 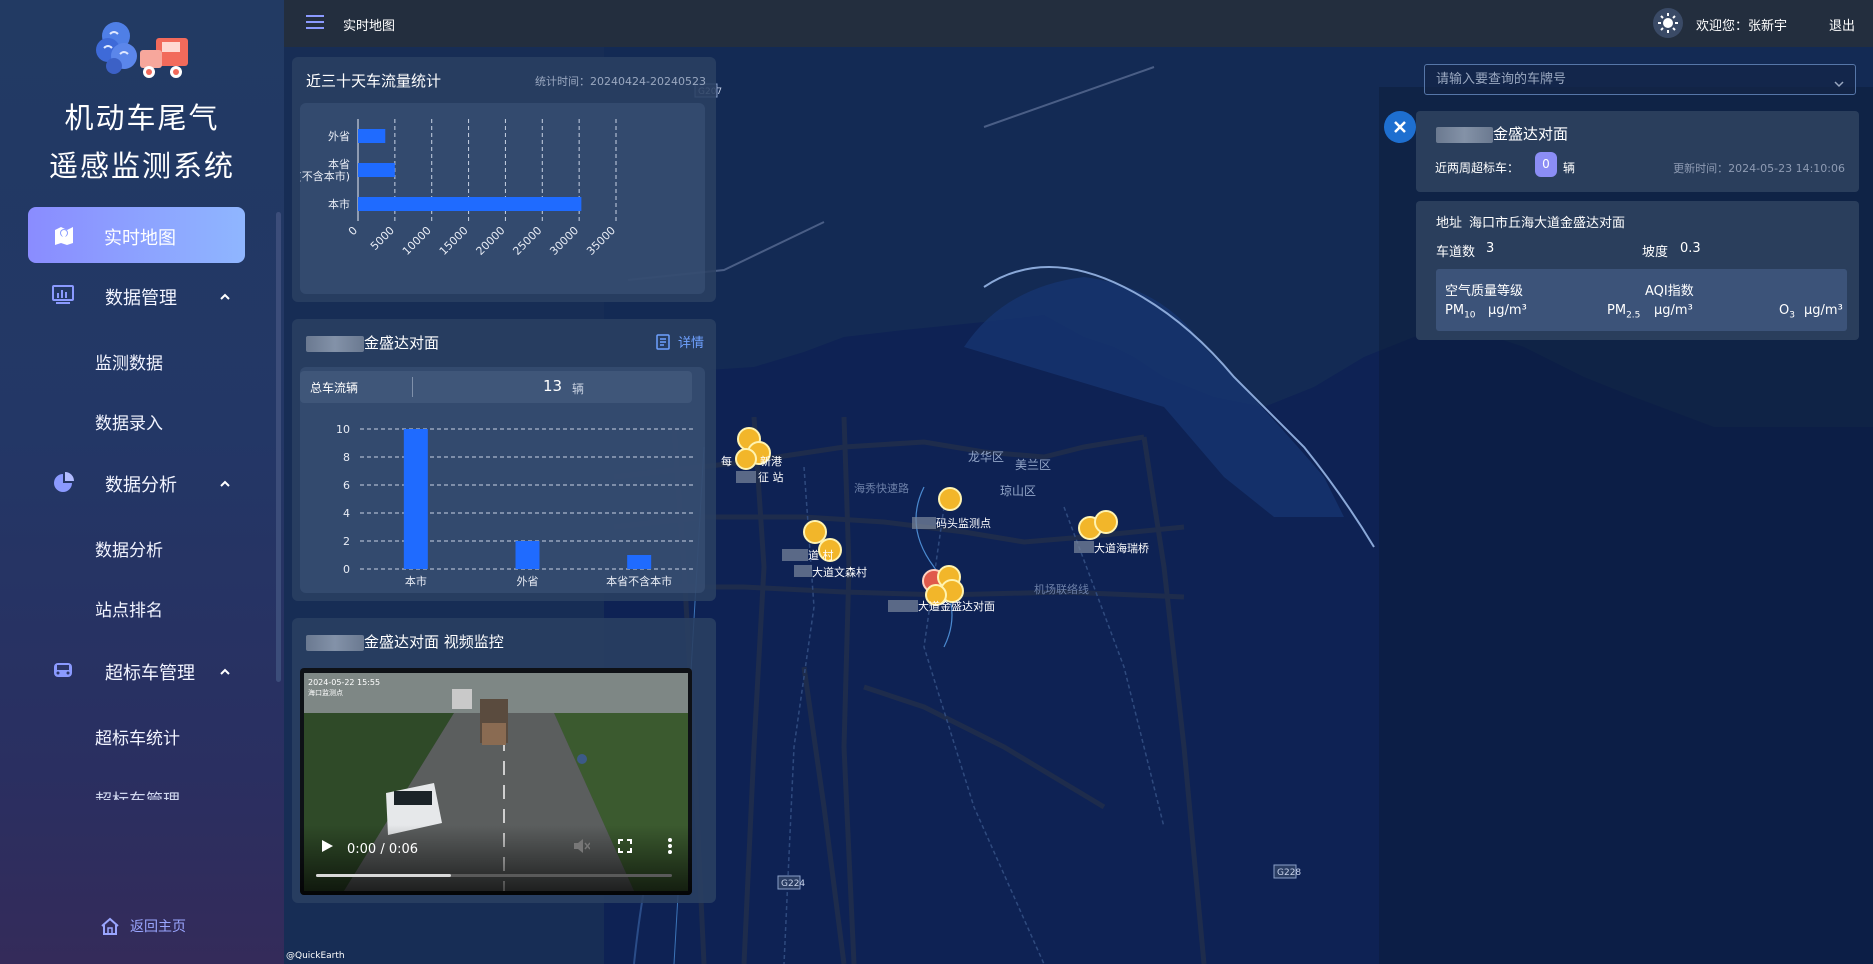 I want to click on nav-group-over-limit: 超标车管理, so click(x=136, y=672).